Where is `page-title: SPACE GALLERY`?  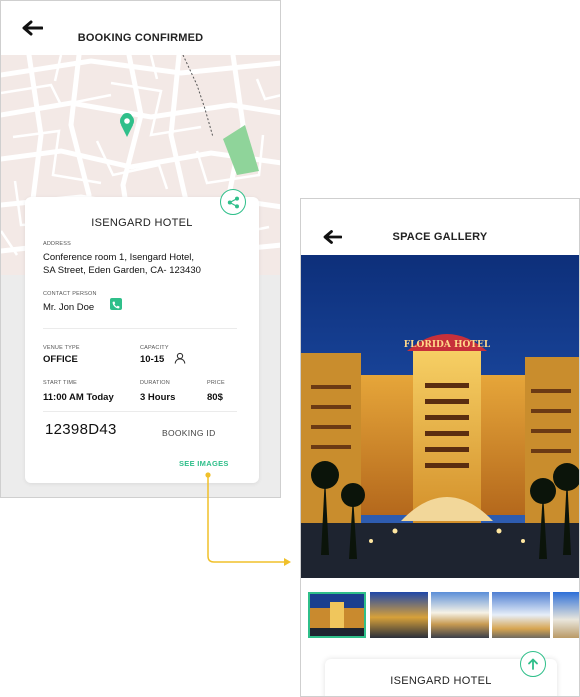 page-title: SPACE GALLERY is located at coordinates (440, 237).